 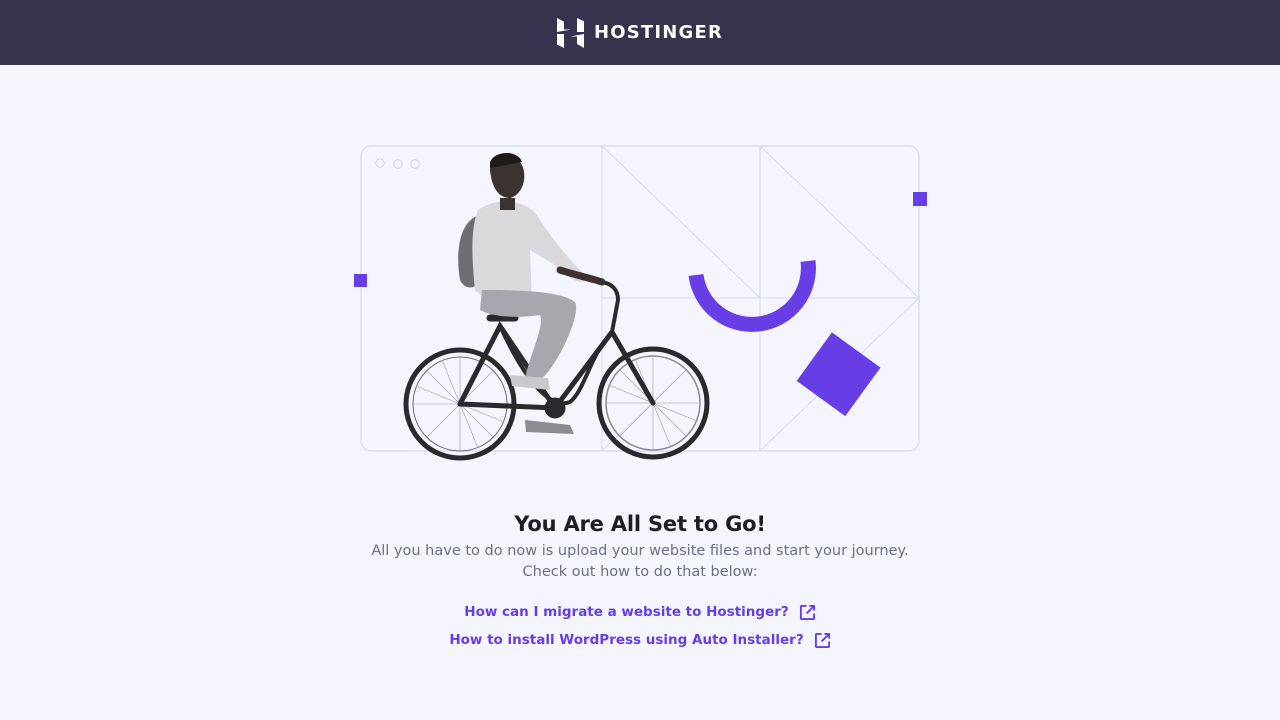 What do you see at coordinates (752, 296) in the screenshot?
I see `accent-arc` at bounding box center [752, 296].